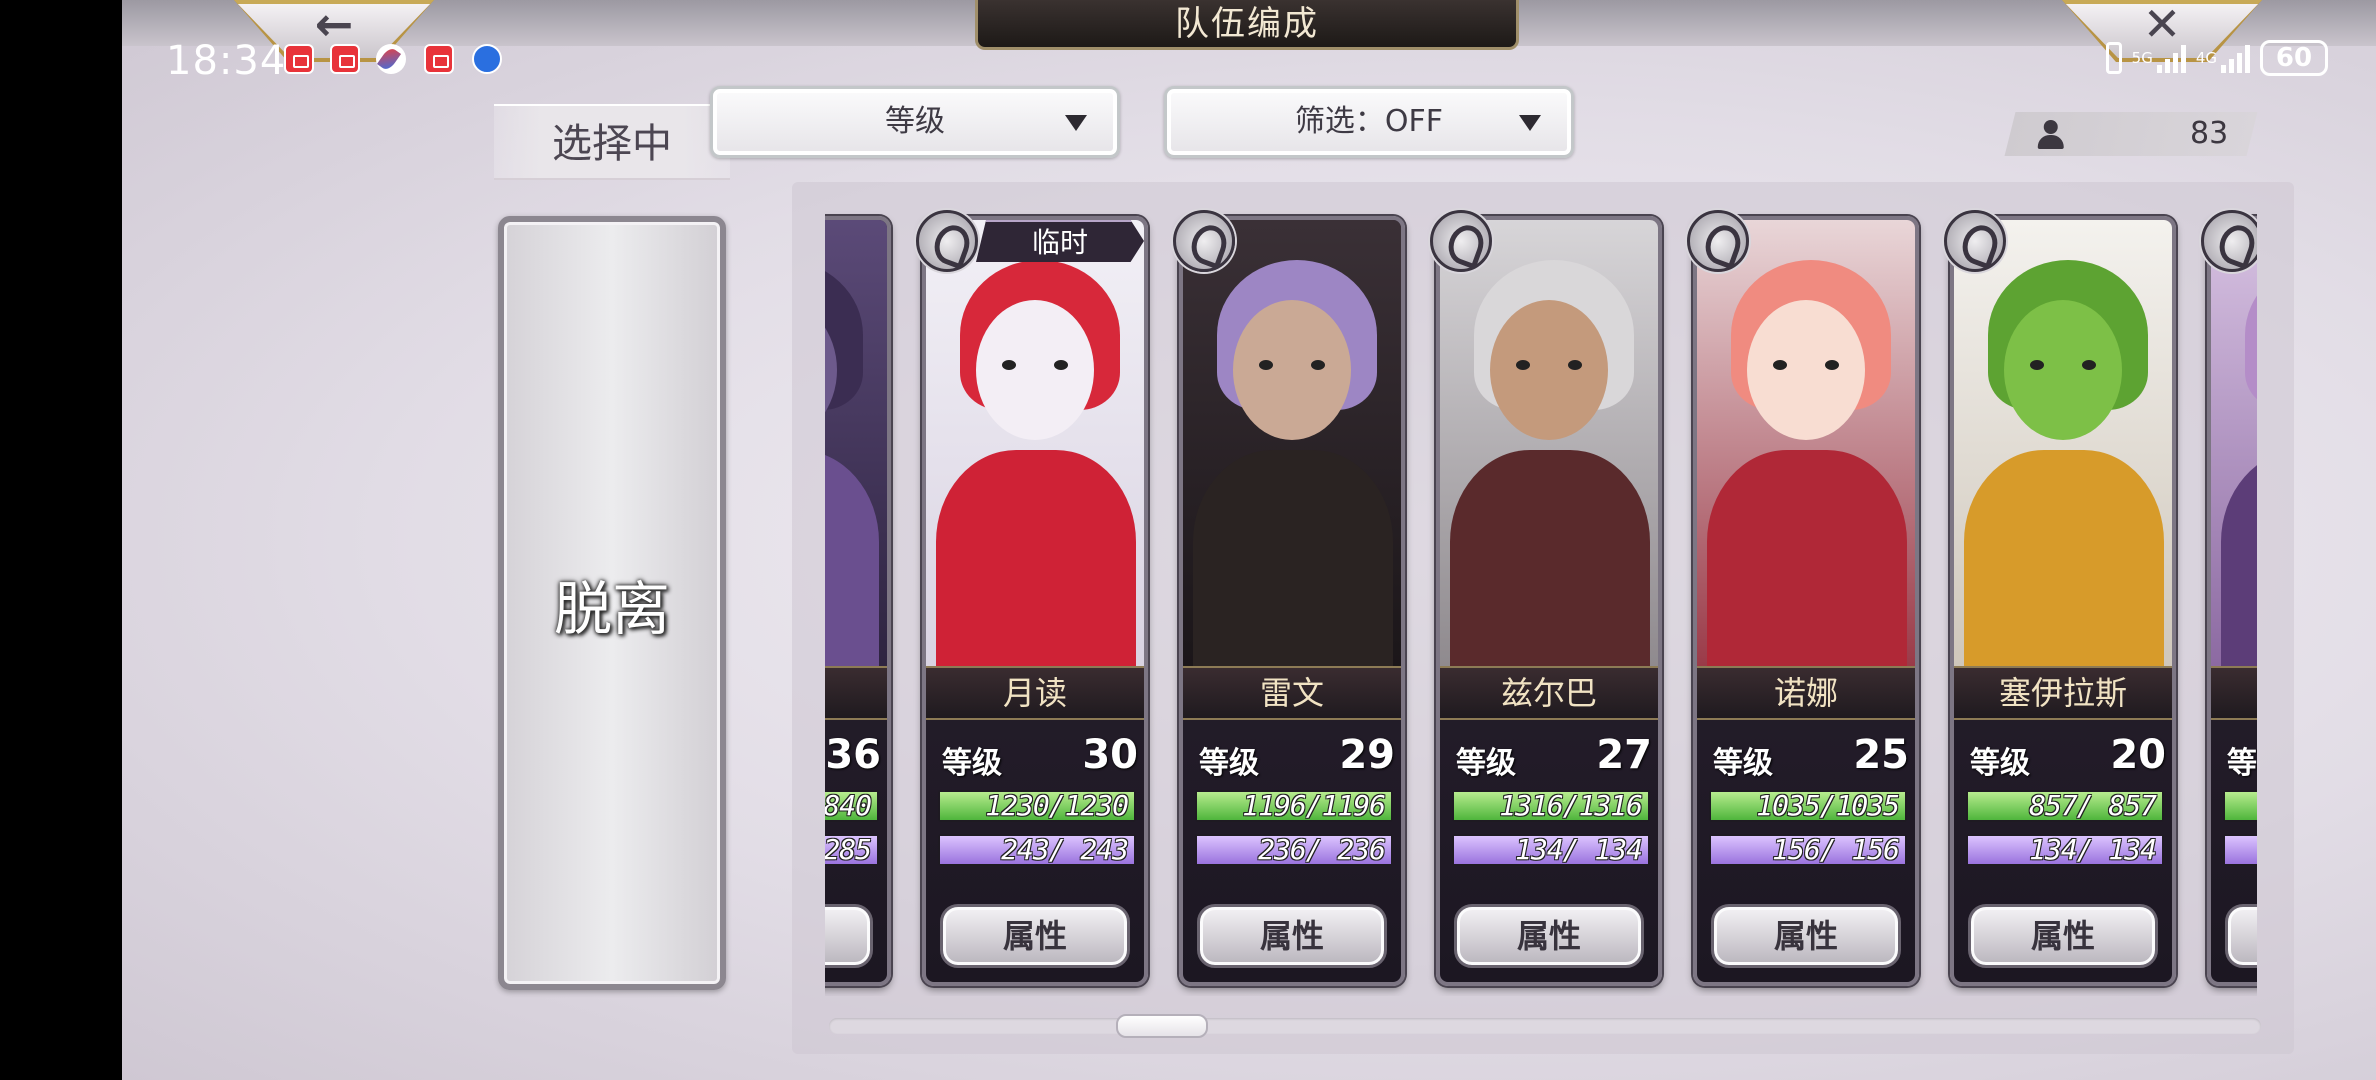 The width and height of the screenshot is (2376, 1080). Describe the element at coordinates (1314, 805) in the screenshot. I see `hp-value: 1196/1196` at that location.